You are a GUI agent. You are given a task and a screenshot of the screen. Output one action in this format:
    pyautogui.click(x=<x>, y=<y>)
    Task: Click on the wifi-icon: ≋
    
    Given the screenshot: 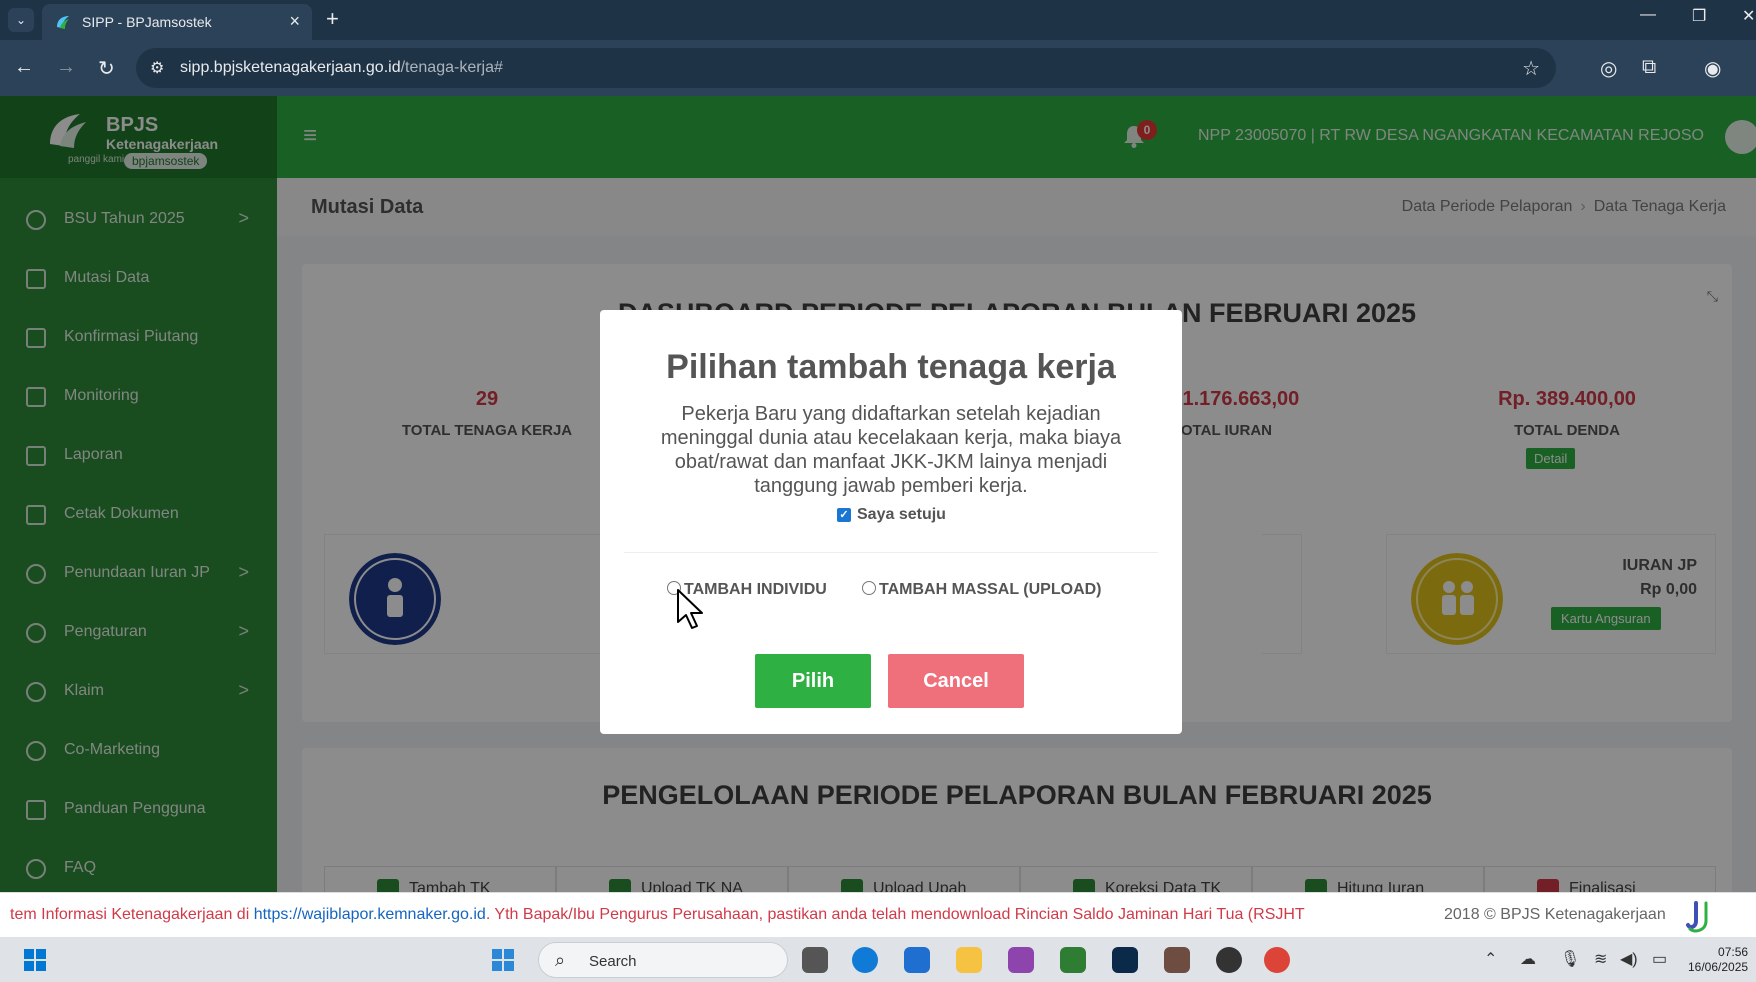 What is the action you would take?
    pyautogui.click(x=1600, y=959)
    